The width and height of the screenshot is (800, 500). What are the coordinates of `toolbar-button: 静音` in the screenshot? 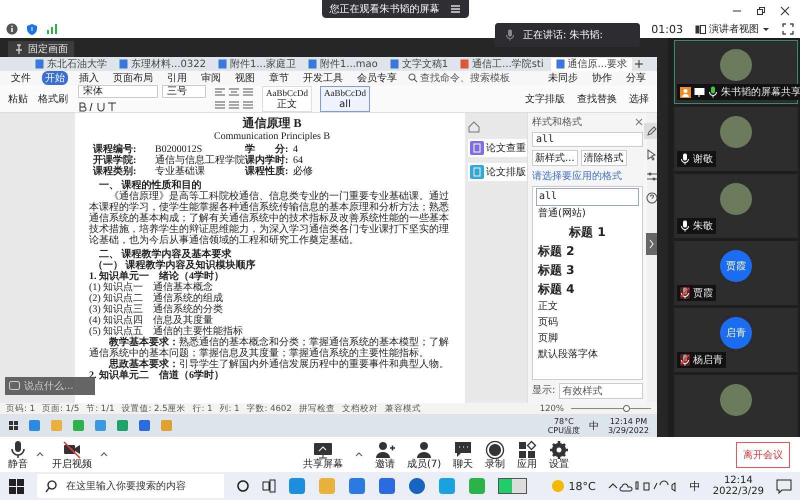 It's located at (18, 455).